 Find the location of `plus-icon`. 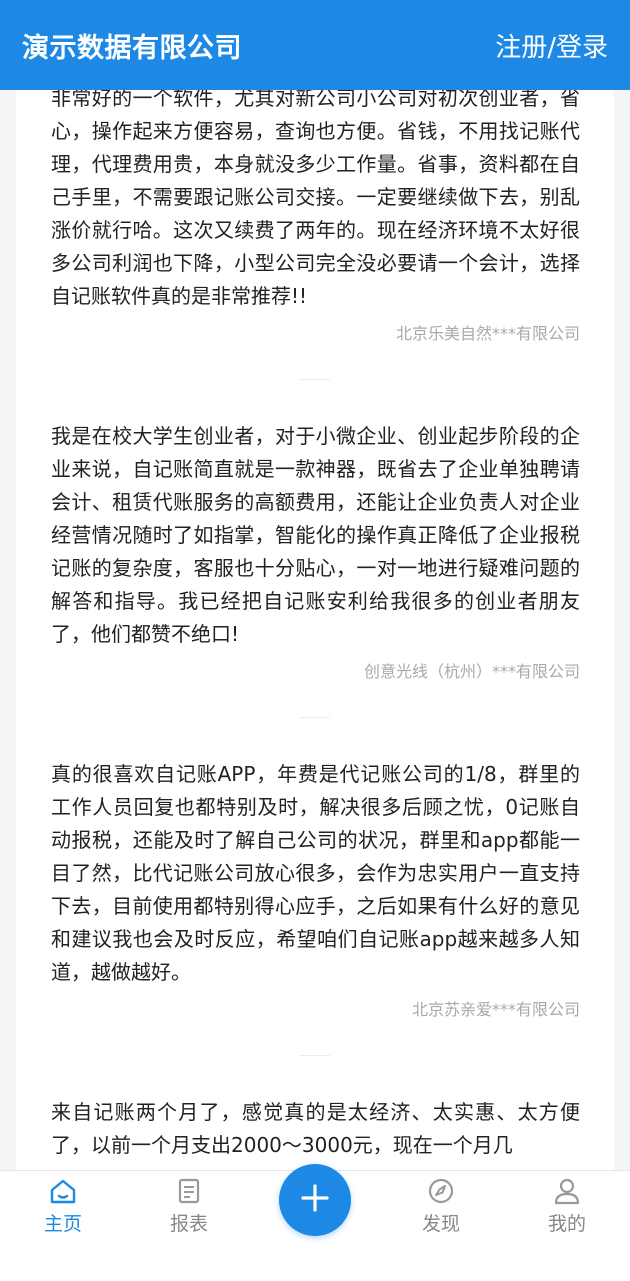

plus-icon is located at coordinates (315, 1200).